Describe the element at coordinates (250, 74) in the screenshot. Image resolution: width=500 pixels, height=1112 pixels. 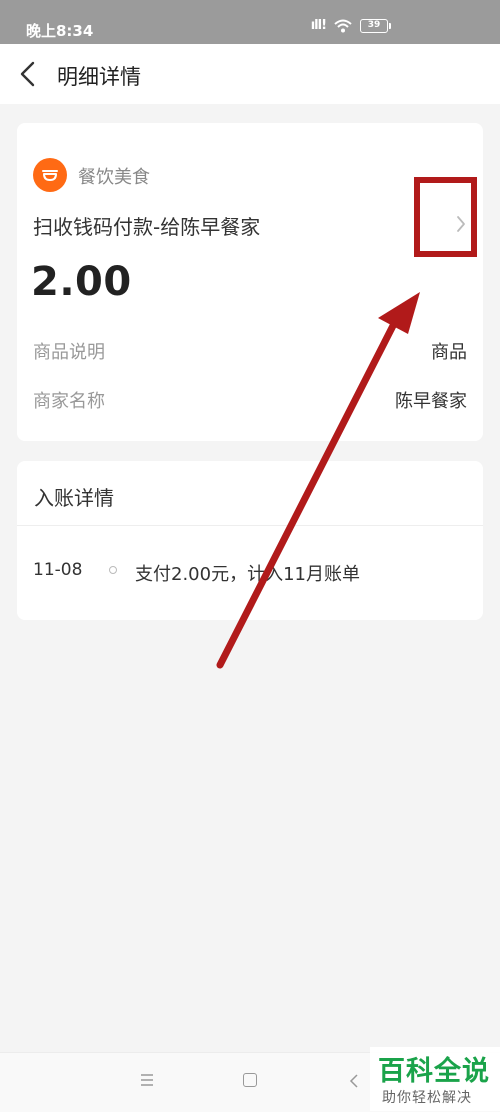
I see `nav-bar: 明细详情` at that location.